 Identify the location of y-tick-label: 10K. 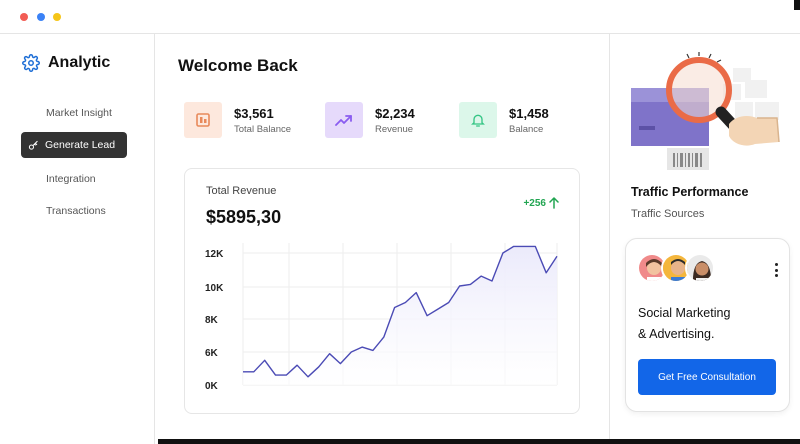
(214, 288).